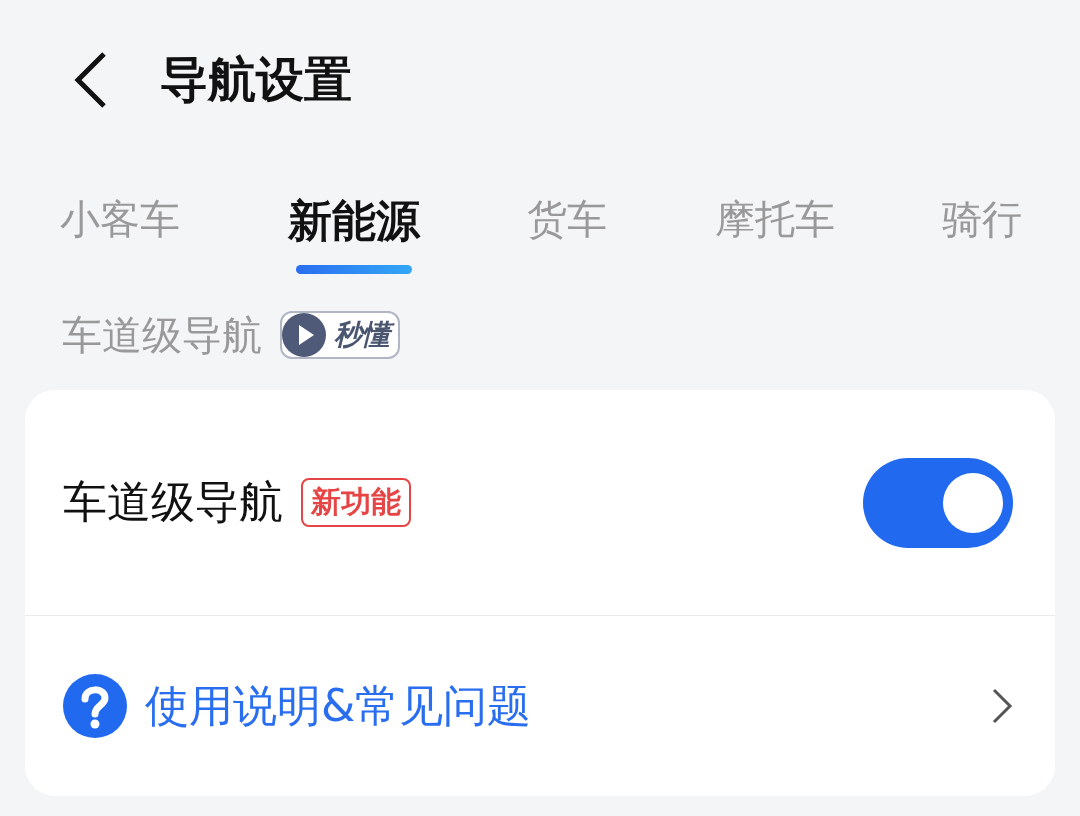 This screenshot has height=816, width=1080. I want to click on help-link: 使用说明&常见问题, so click(338, 706).